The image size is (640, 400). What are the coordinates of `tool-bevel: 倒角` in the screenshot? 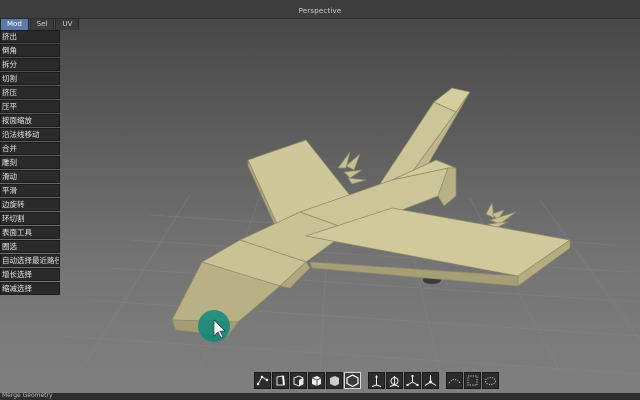 It's located at (30, 50).